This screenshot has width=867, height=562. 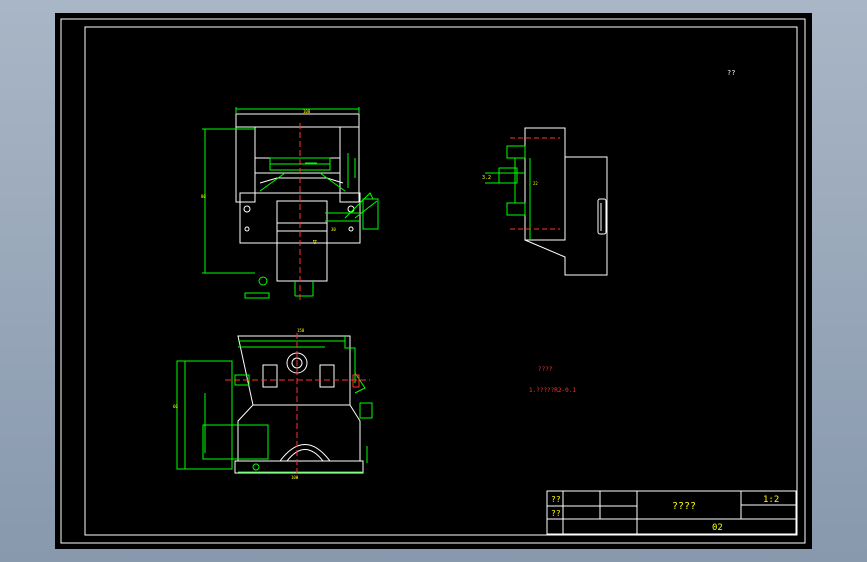 What do you see at coordinates (297, 120) in the screenshot?
I see `top-plate` at bounding box center [297, 120].